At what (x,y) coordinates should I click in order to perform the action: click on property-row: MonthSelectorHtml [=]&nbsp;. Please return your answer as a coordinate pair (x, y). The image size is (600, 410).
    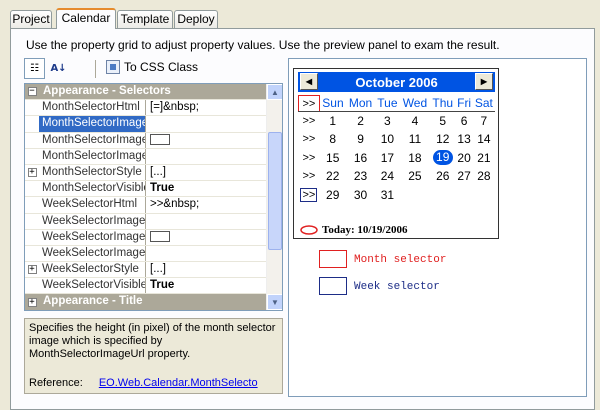
    Looking at the image, I should click on (146, 108).